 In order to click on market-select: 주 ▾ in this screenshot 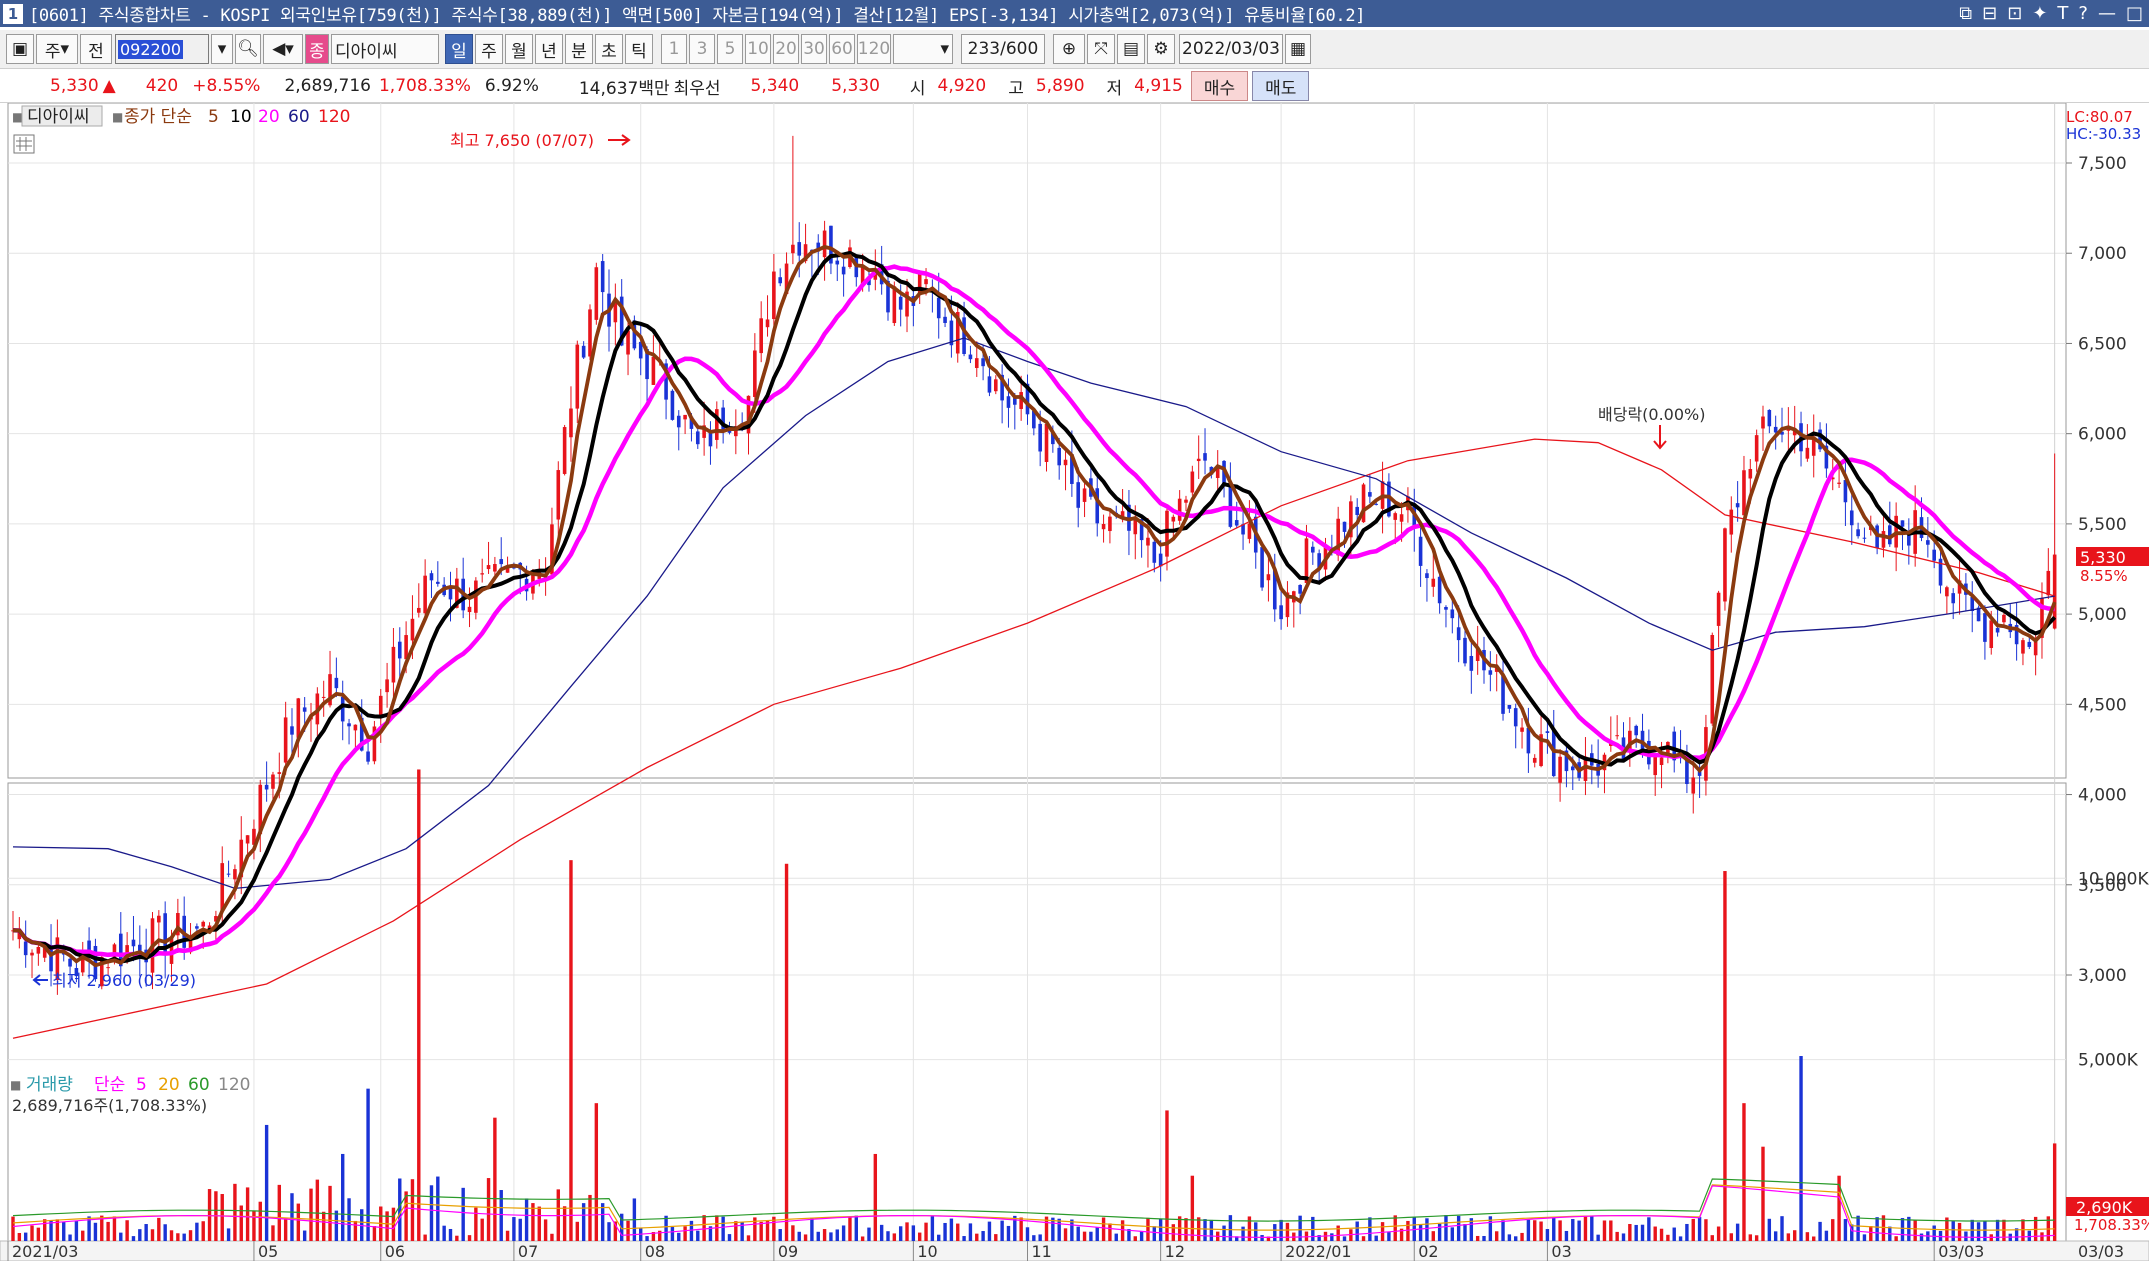, I will do `click(57, 49)`.